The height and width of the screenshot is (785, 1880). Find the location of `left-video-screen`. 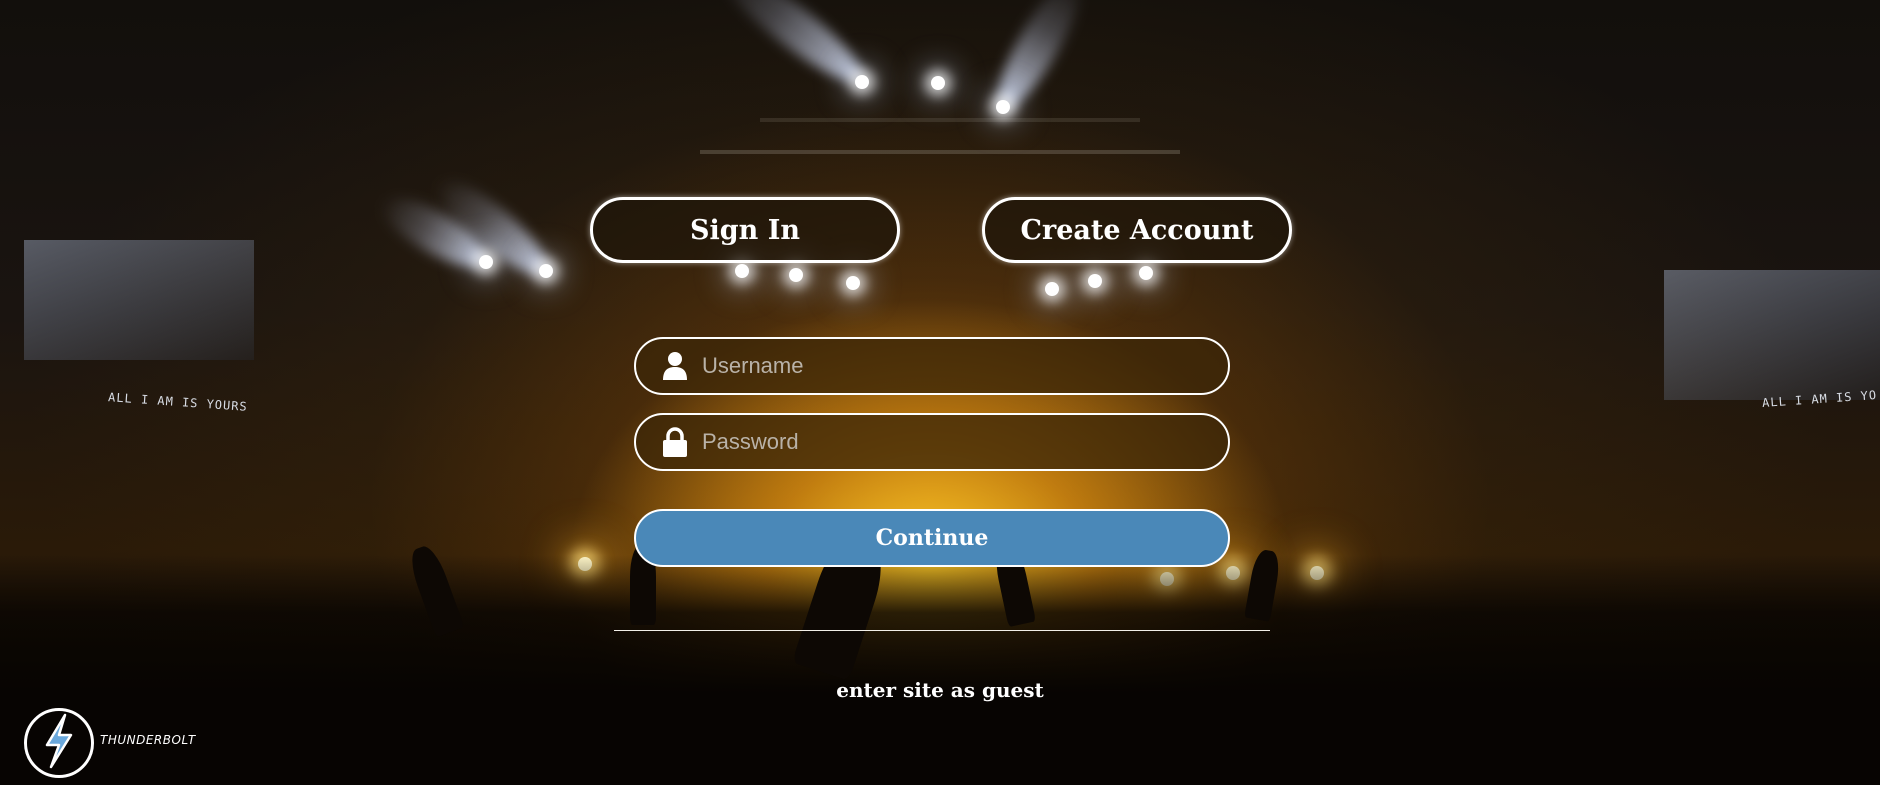

left-video-screen is located at coordinates (139, 300).